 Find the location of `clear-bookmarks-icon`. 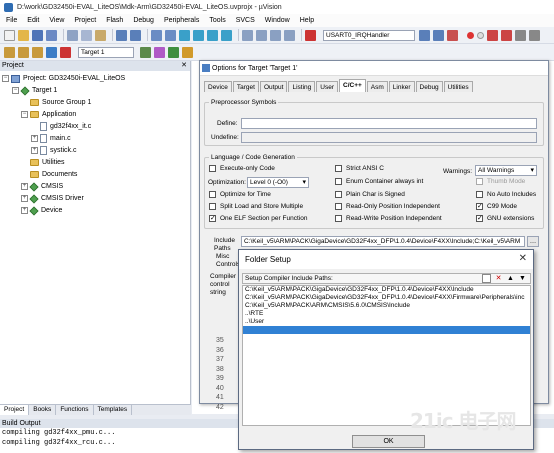

clear-bookmarks-icon is located at coordinates (226, 35).